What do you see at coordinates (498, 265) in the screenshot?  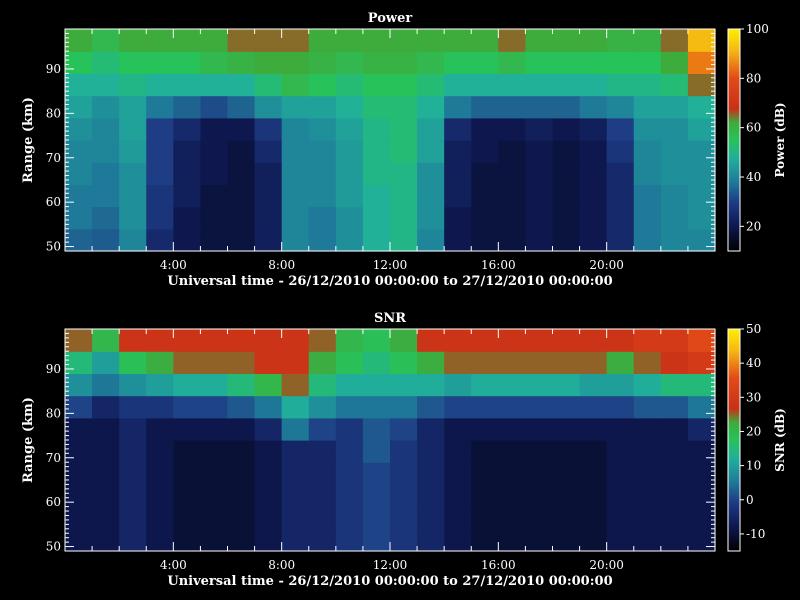 I see `power-x-tick-label: 16:00` at bounding box center [498, 265].